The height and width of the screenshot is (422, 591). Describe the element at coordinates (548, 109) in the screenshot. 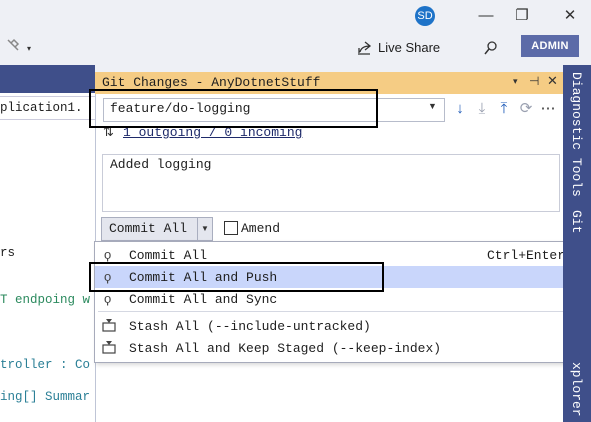

I see `more-options-icon: ⋯` at that location.